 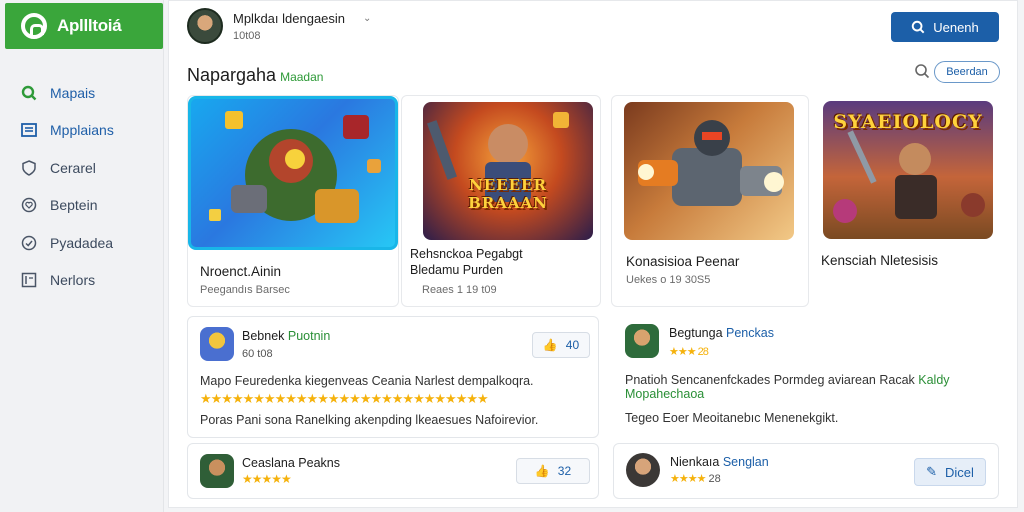 What do you see at coordinates (82, 242) in the screenshot?
I see `sidebar-item-label: Pyadadea` at bounding box center [82, 242].